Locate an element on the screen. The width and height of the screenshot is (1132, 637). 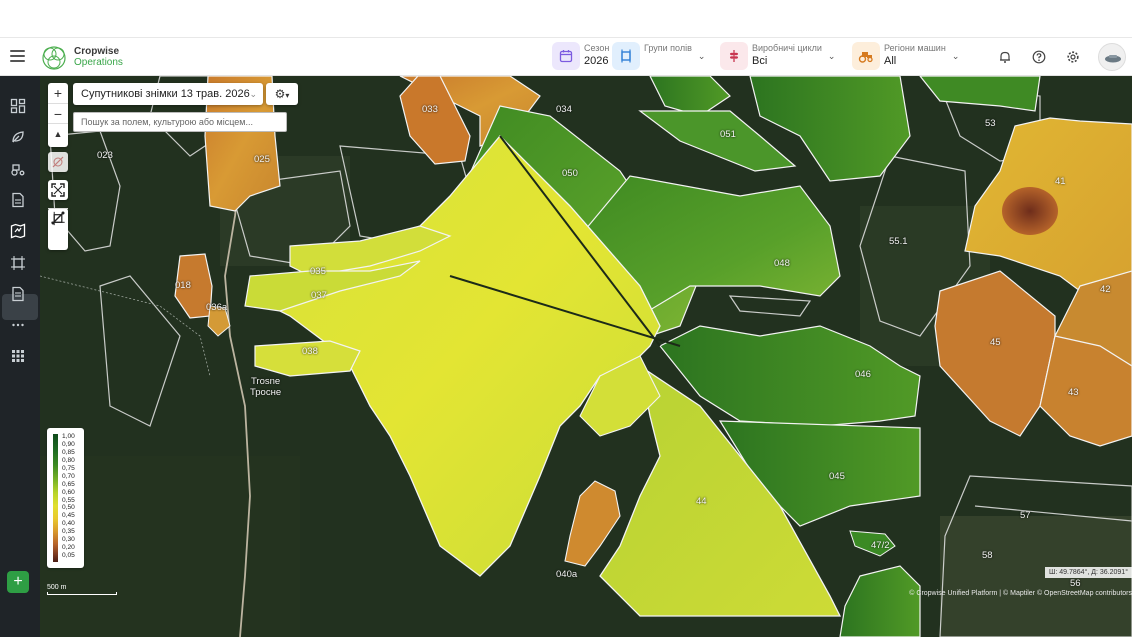
gear-icon: ⚙ is located at coordinates (280, 94).